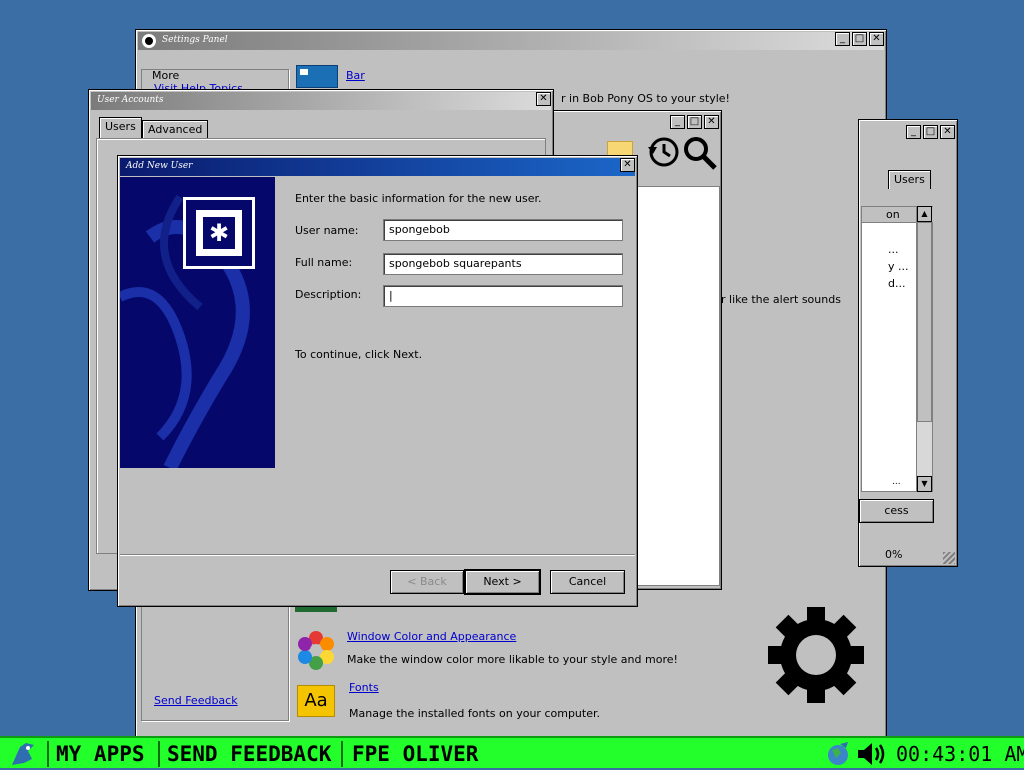 This screenshot has width=1024, height=770. What do you see at coordinates (894, 554) in the screenshot?
I see `status-bar-text: 0%` at bounding box center [894, 554].